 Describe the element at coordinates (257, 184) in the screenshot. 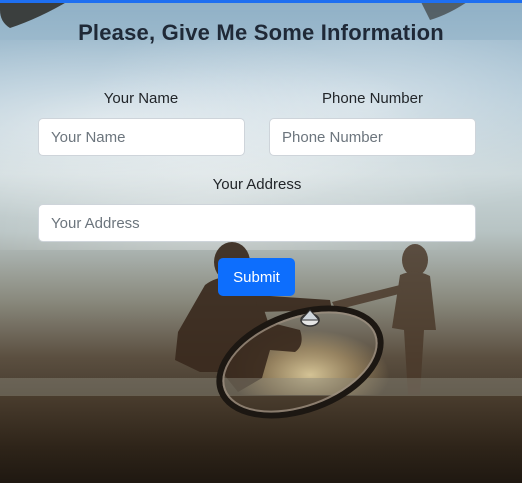

I see `address-label: Your Address` at that location.